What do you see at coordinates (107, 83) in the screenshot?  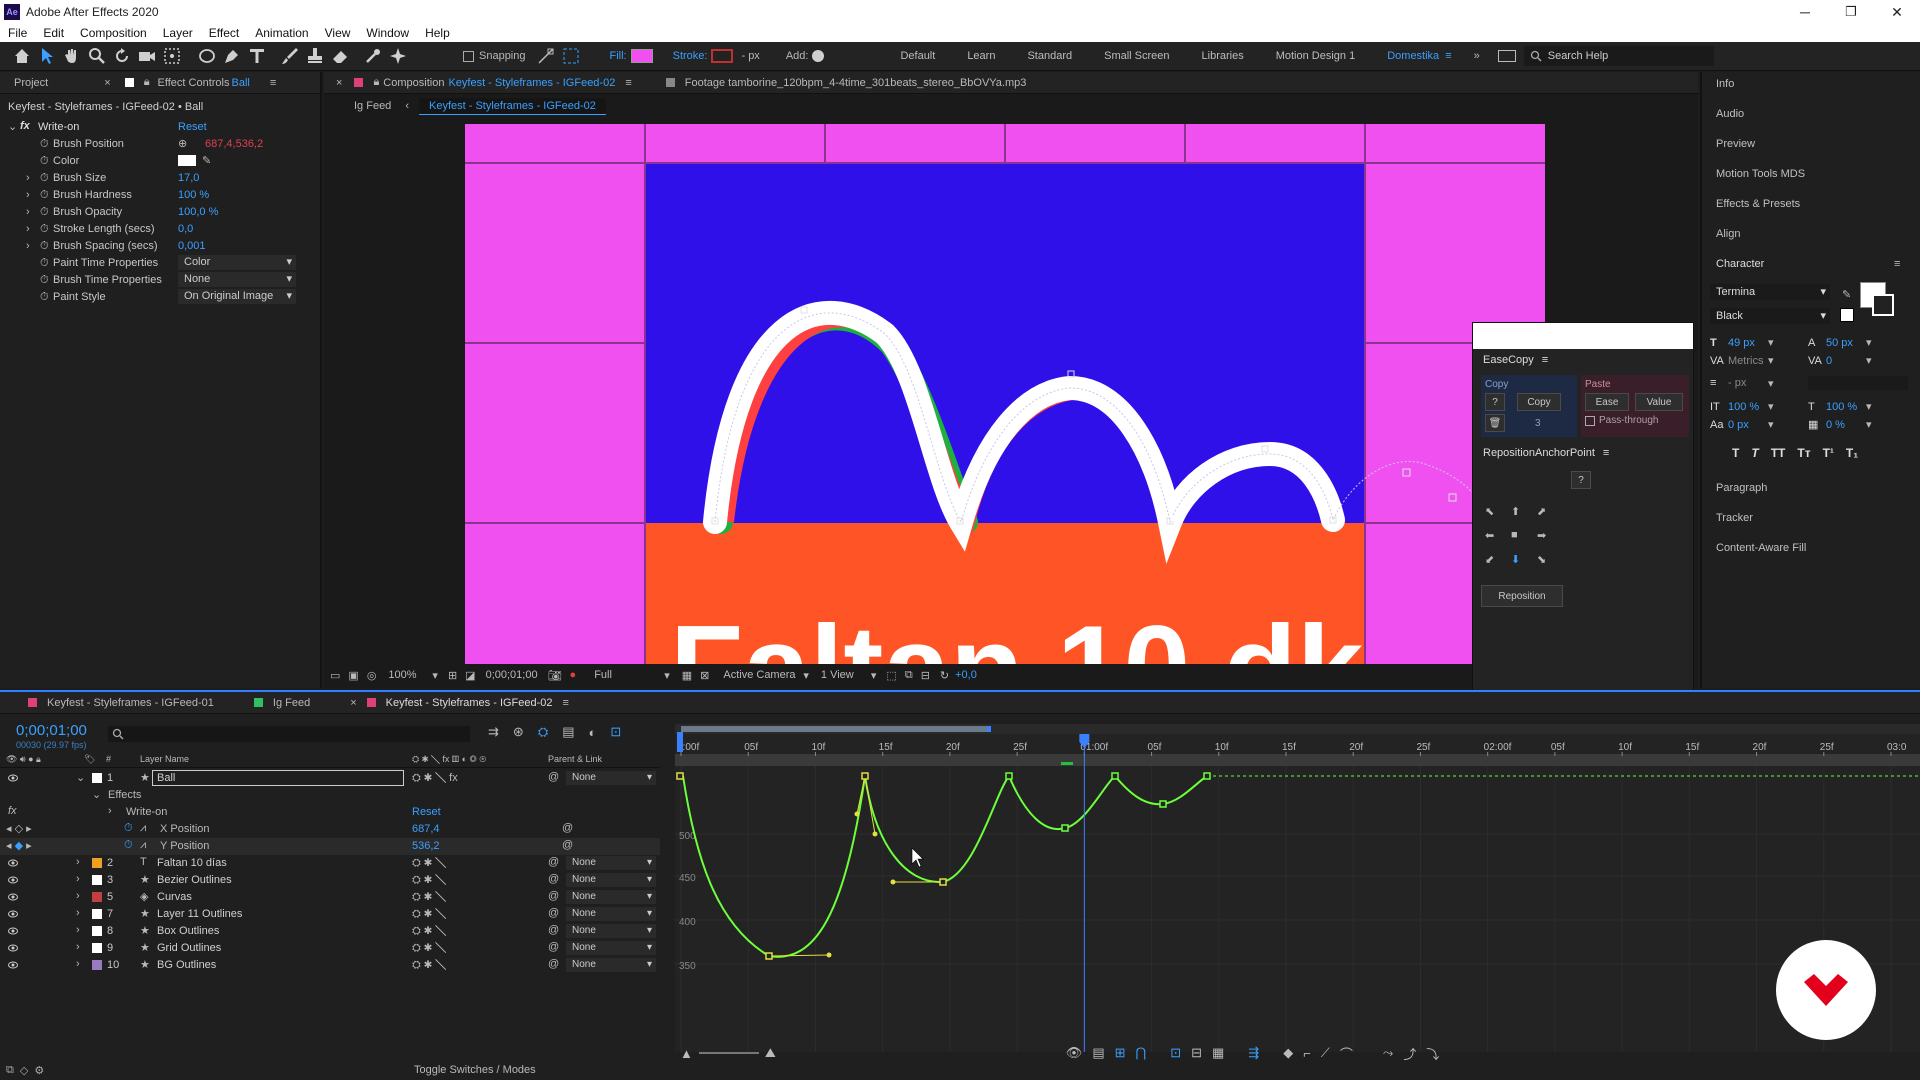 I see `tab-close-icon: ×` at bounding box center [107, 83].